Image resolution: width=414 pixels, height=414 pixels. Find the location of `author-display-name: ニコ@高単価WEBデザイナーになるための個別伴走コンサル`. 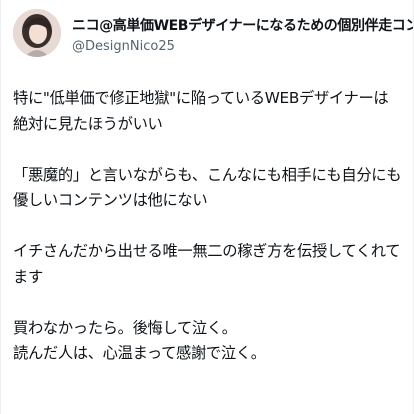

author-display-name: ニコ@高単価WEBデザイナーになるための個別伴走コンサル is located at coordinates (242, 26).